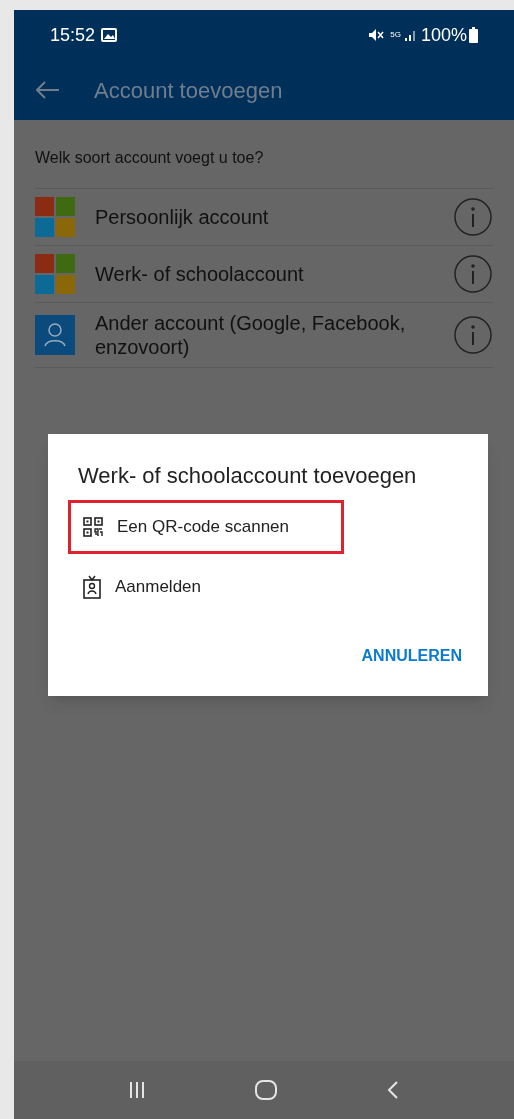 The width and height of the screenshot is (514, 1119). I want to click on signal-icon, so click(410, 35).